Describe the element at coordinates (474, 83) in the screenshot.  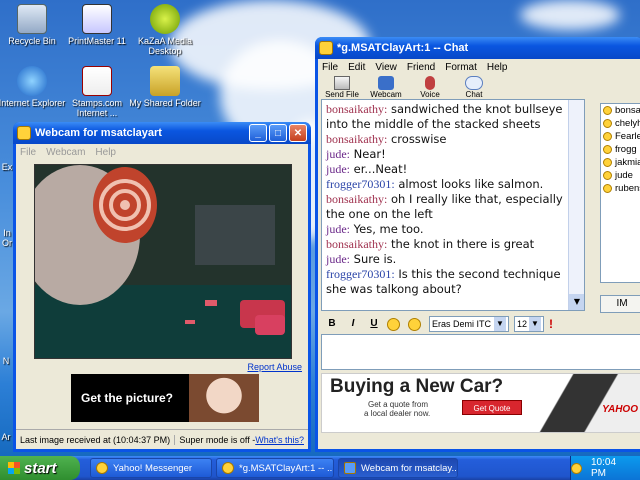
I see `chat-bubbles-icon` at that location.